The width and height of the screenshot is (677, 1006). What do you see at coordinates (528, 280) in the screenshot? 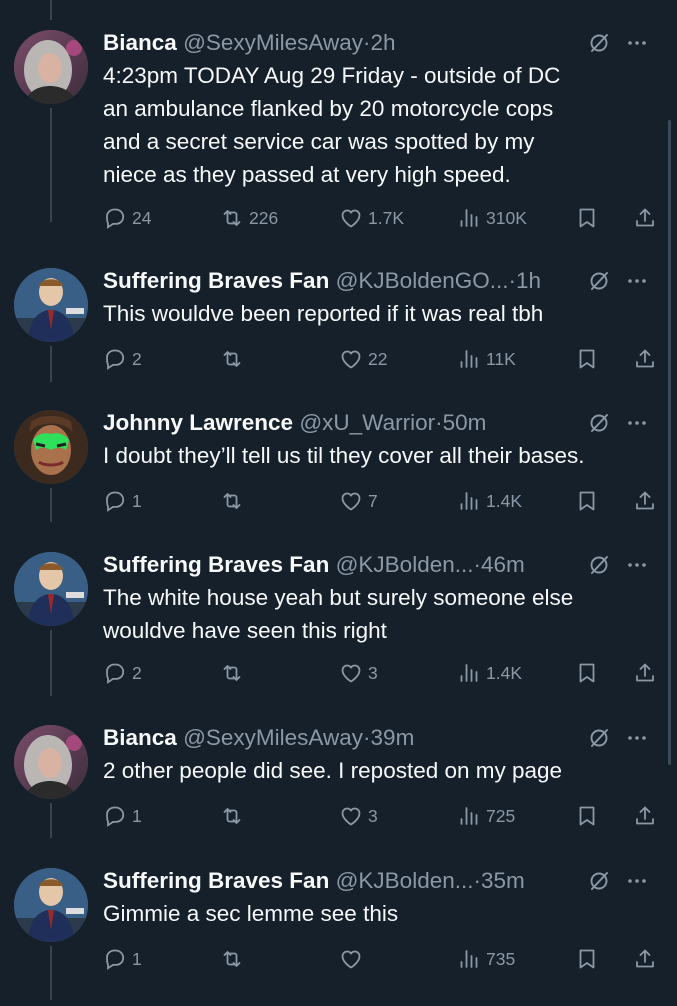
I see `timestamp: 1h` at bounding box center [528, 280].